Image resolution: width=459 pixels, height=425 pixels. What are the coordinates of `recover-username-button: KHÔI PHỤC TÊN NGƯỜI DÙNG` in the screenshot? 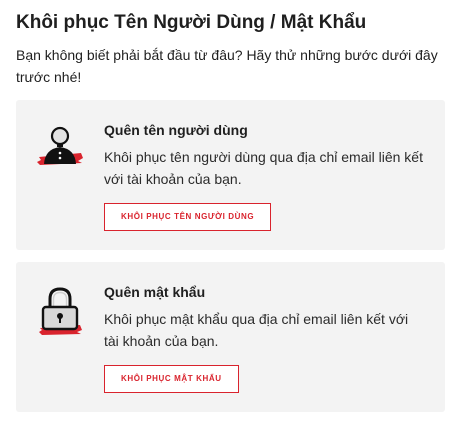 It's located at (188, 217).